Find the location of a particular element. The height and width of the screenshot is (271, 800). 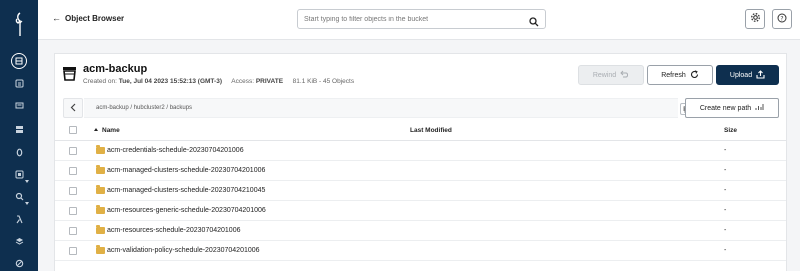

refresh-button: Refresh is located at coordinates (680, 75).